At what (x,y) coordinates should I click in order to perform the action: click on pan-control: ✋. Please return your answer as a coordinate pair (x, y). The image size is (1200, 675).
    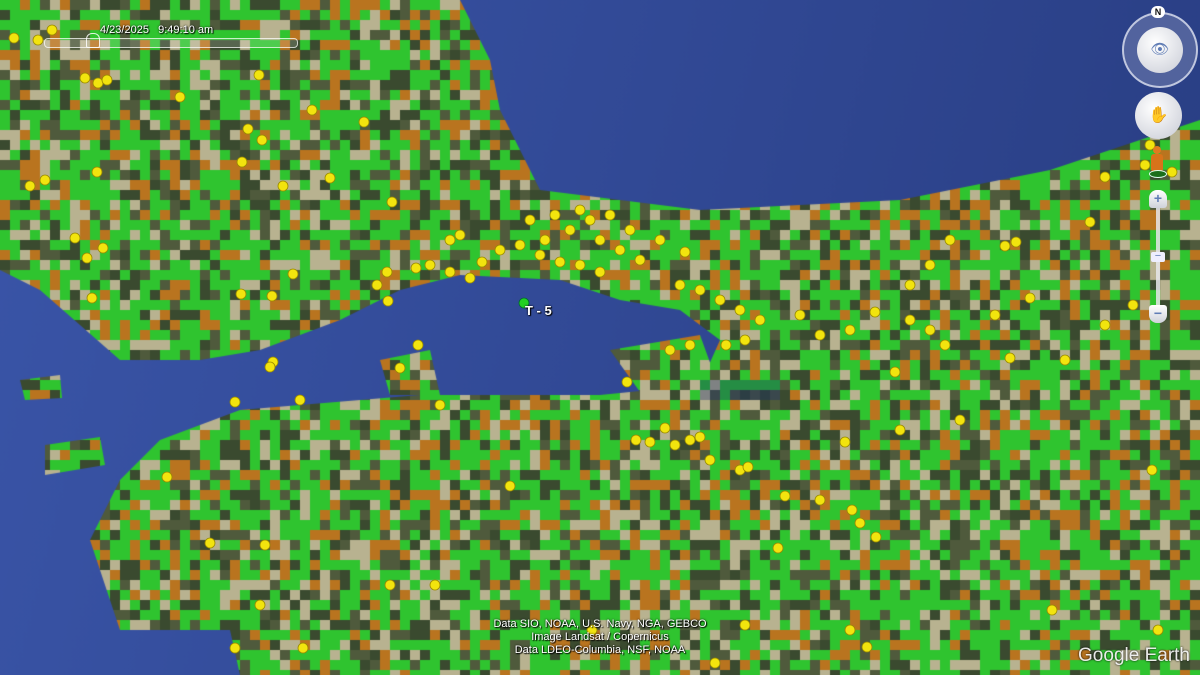
    Looking at the image, I should click on (1158, 115).